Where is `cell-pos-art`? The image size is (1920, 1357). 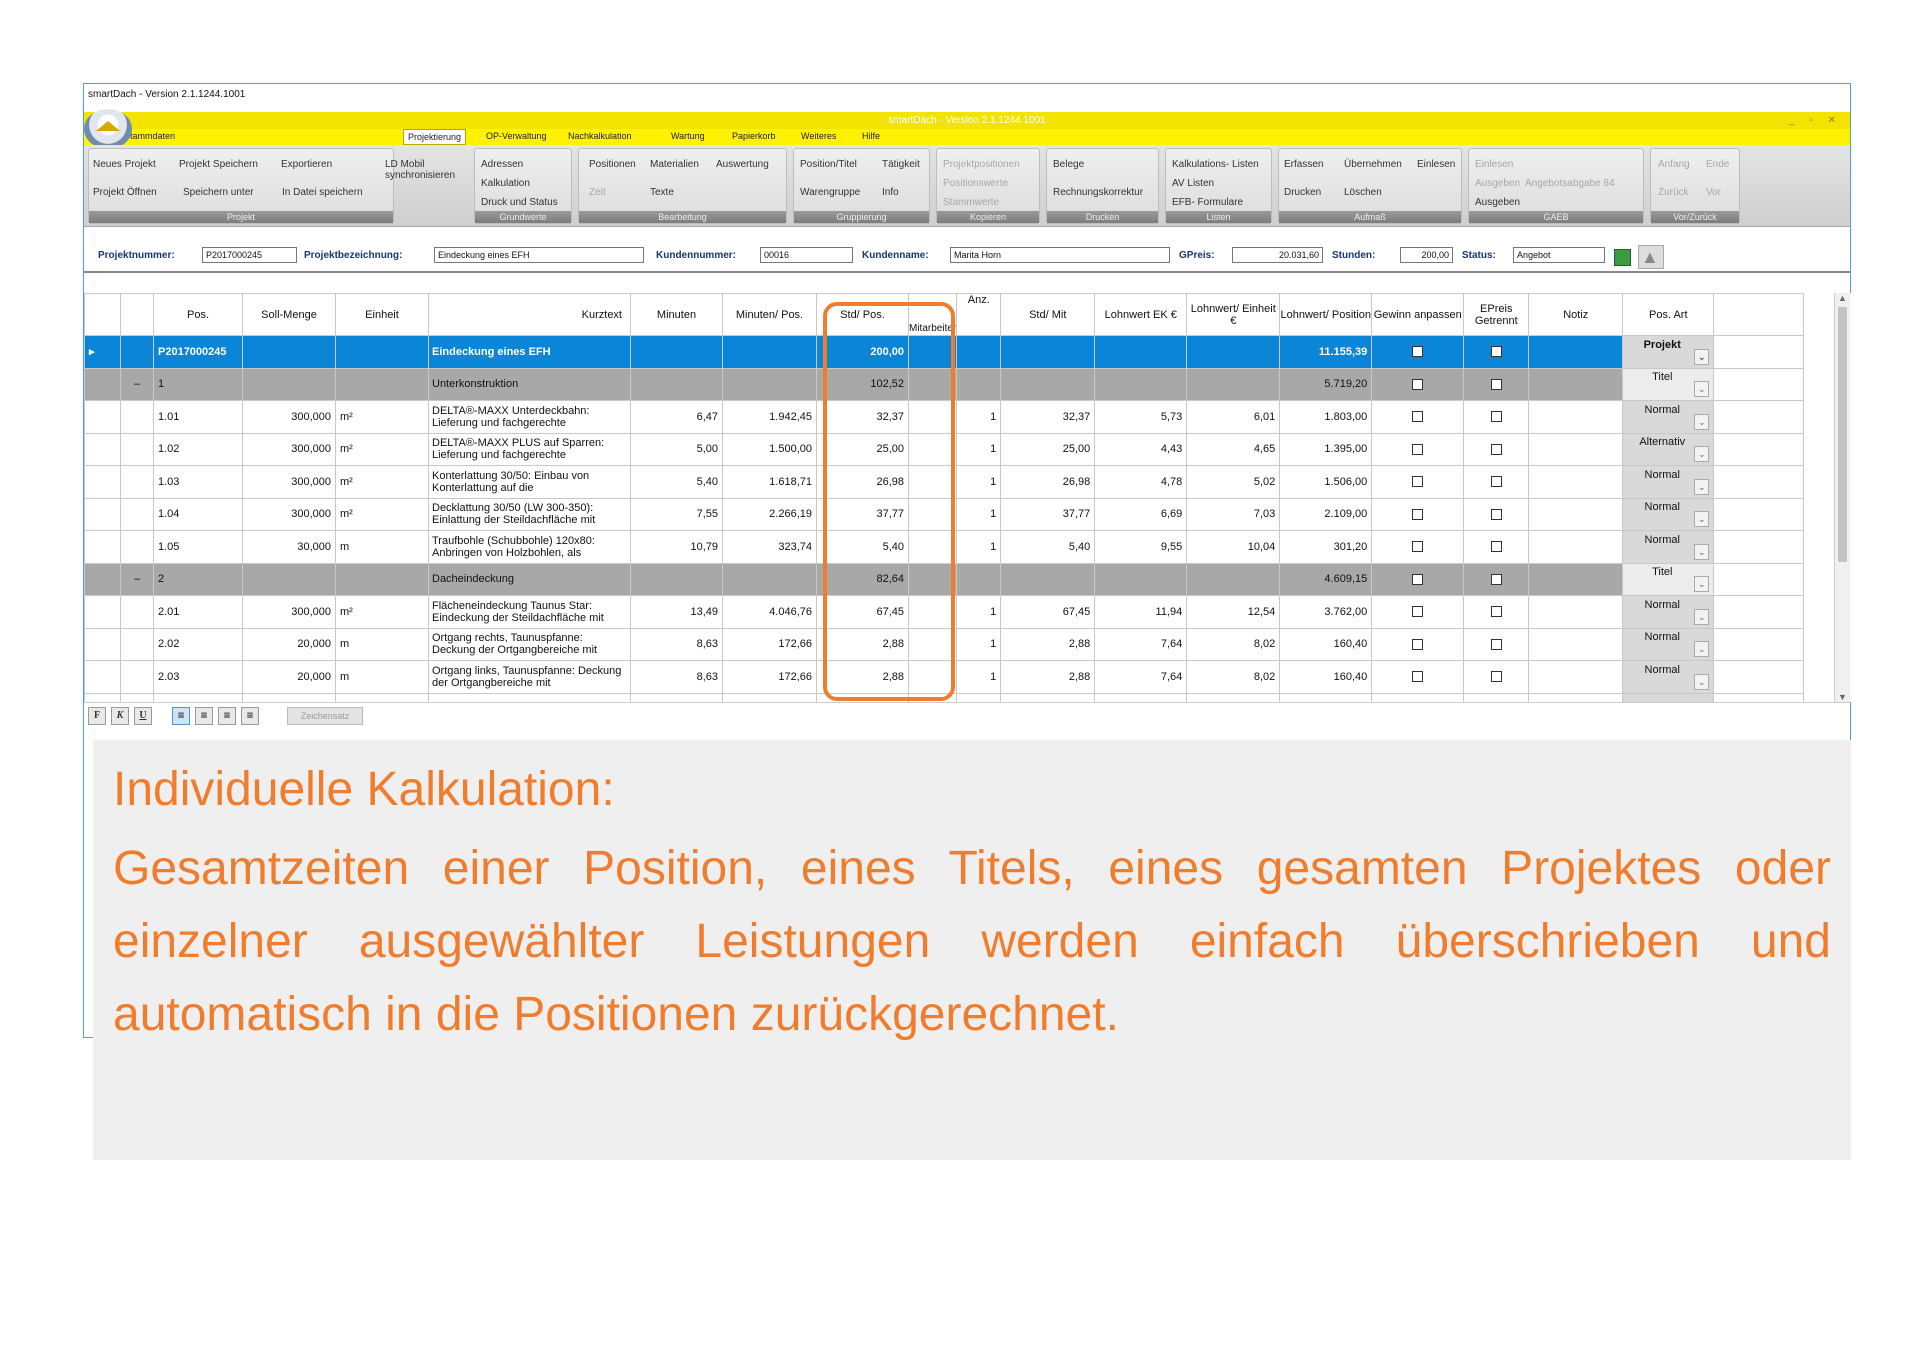
cell-pos-art is located at coordinates (1668, 697).